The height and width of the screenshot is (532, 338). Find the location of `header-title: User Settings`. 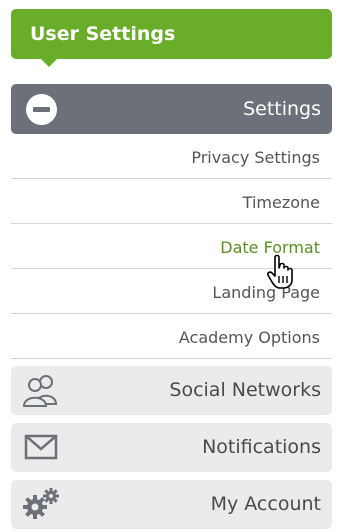

header-title: User Settings is located at coordinates (103, 34).